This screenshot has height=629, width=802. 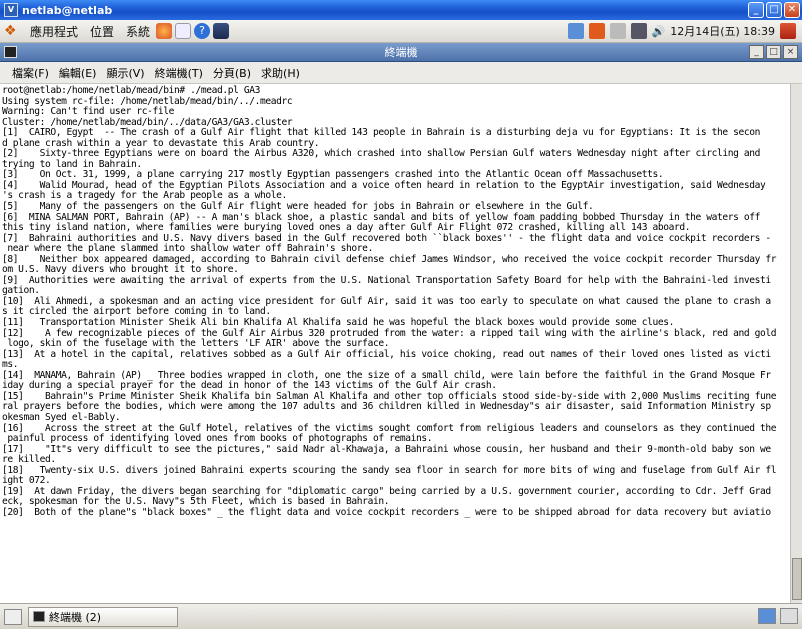 What do you see at coordinates (30, 73) in the screenshot?
I see `menu-file: 檔案(F)` at bounding box center [30, 73].